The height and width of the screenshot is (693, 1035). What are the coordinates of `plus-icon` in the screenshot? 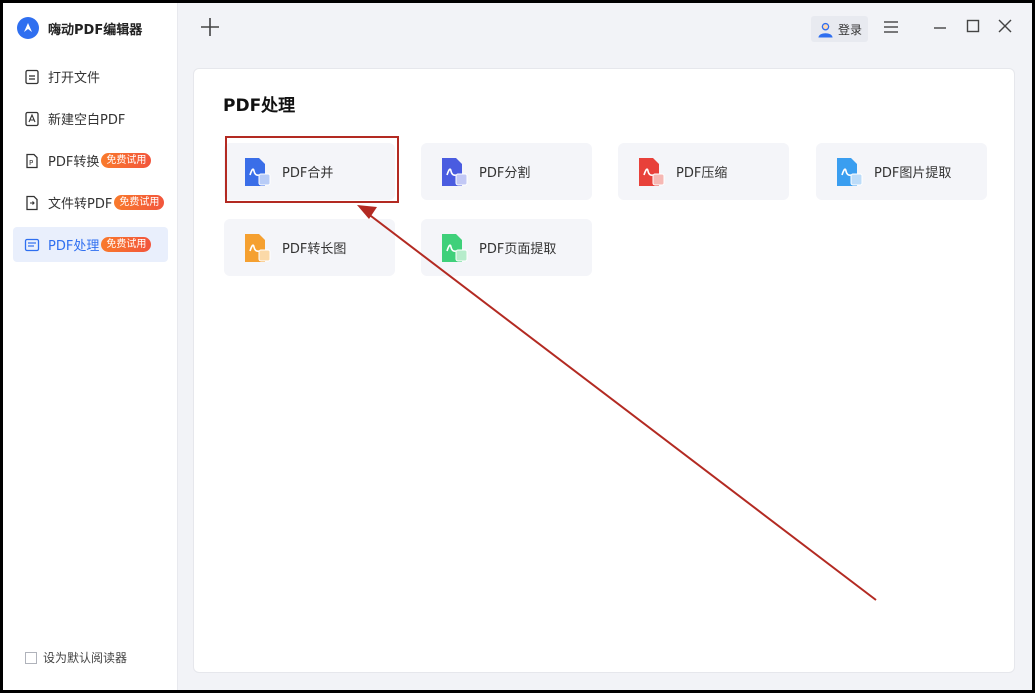 It's located at (210, 27).